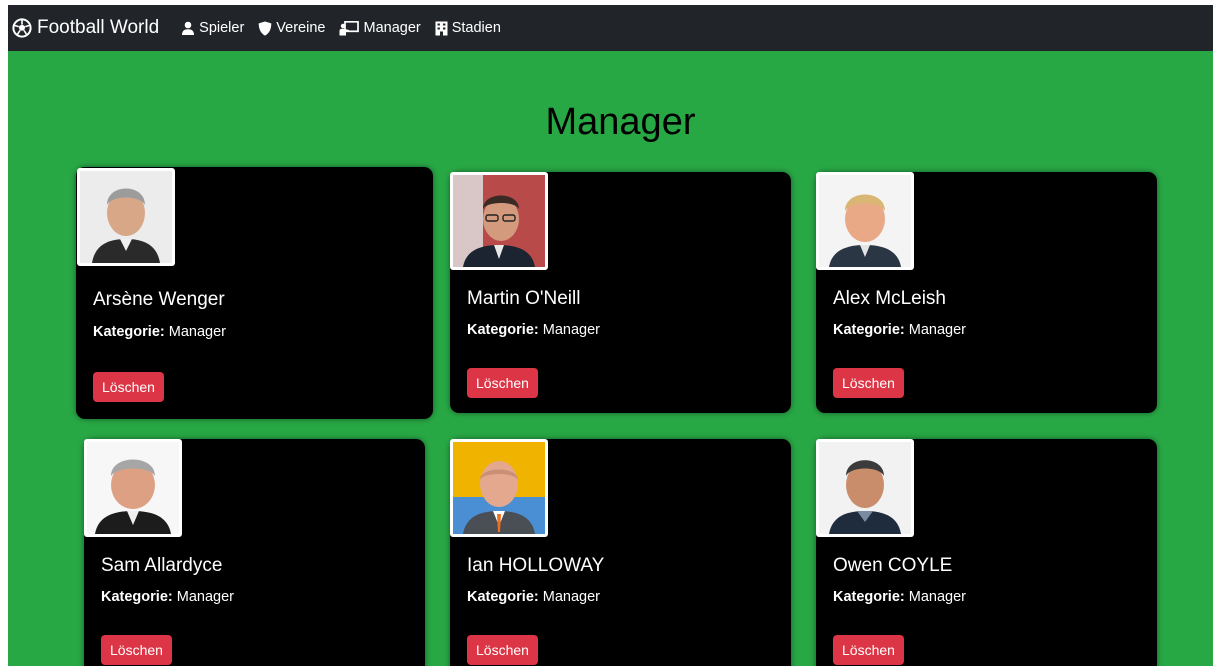  I want to click on manager-name: Arsène Wenger, so click(159, 299).